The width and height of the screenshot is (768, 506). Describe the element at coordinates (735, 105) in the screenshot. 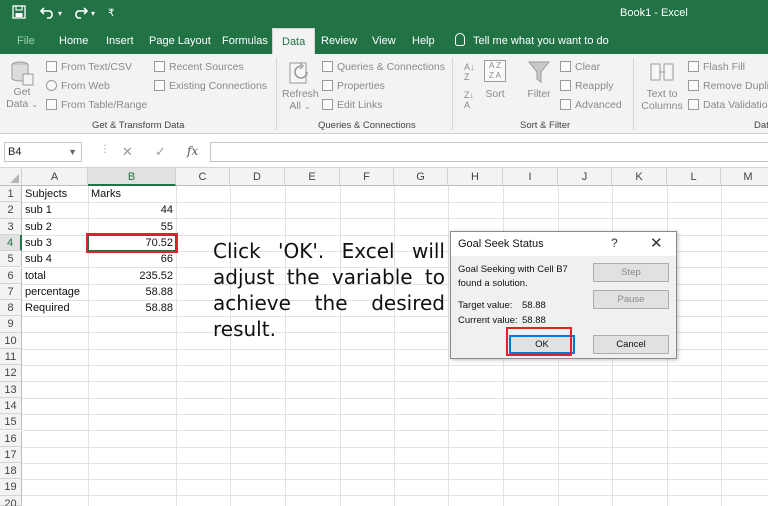

I see `data-validation-label: Data Validatio` at that location.